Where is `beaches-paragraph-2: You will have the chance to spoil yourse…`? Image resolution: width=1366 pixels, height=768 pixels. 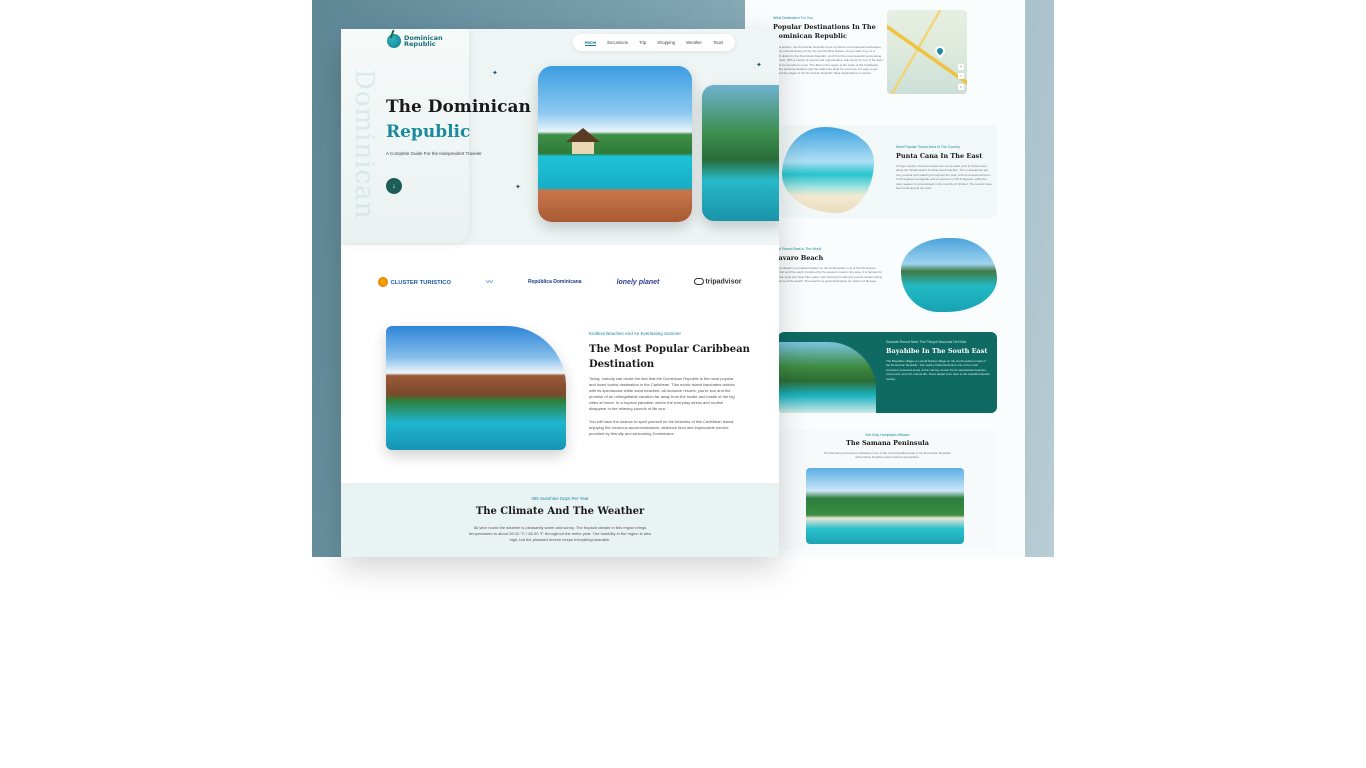
beaches-paragraph-2: You will have the chance to spoil yourse… is located at coordinates (662, 427).